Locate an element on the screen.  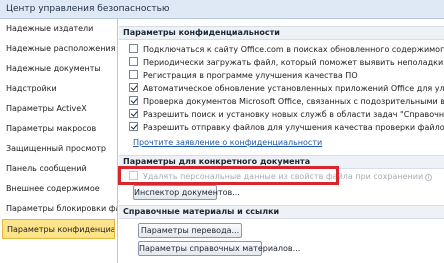
sidebar-item-external-content: Внешнее содержимое is located at coordinates (58, 189).